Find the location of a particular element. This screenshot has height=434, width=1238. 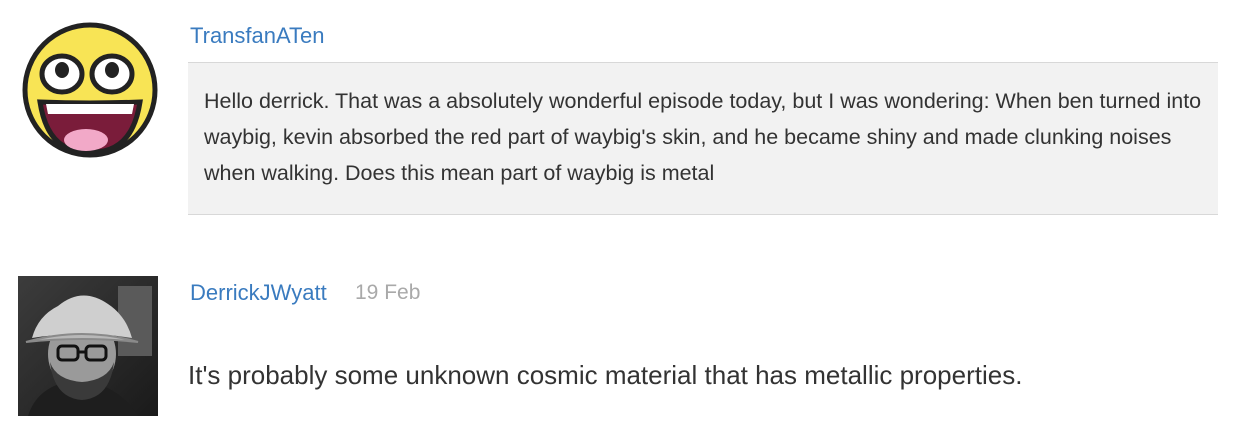

comment-date: 19 Feb is located at coordinates (388, 292).